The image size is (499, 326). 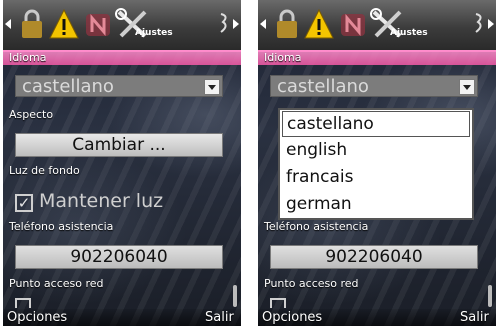 I want to click on mantener-luz-checkbox: ✓, so click(x=24, y=203).